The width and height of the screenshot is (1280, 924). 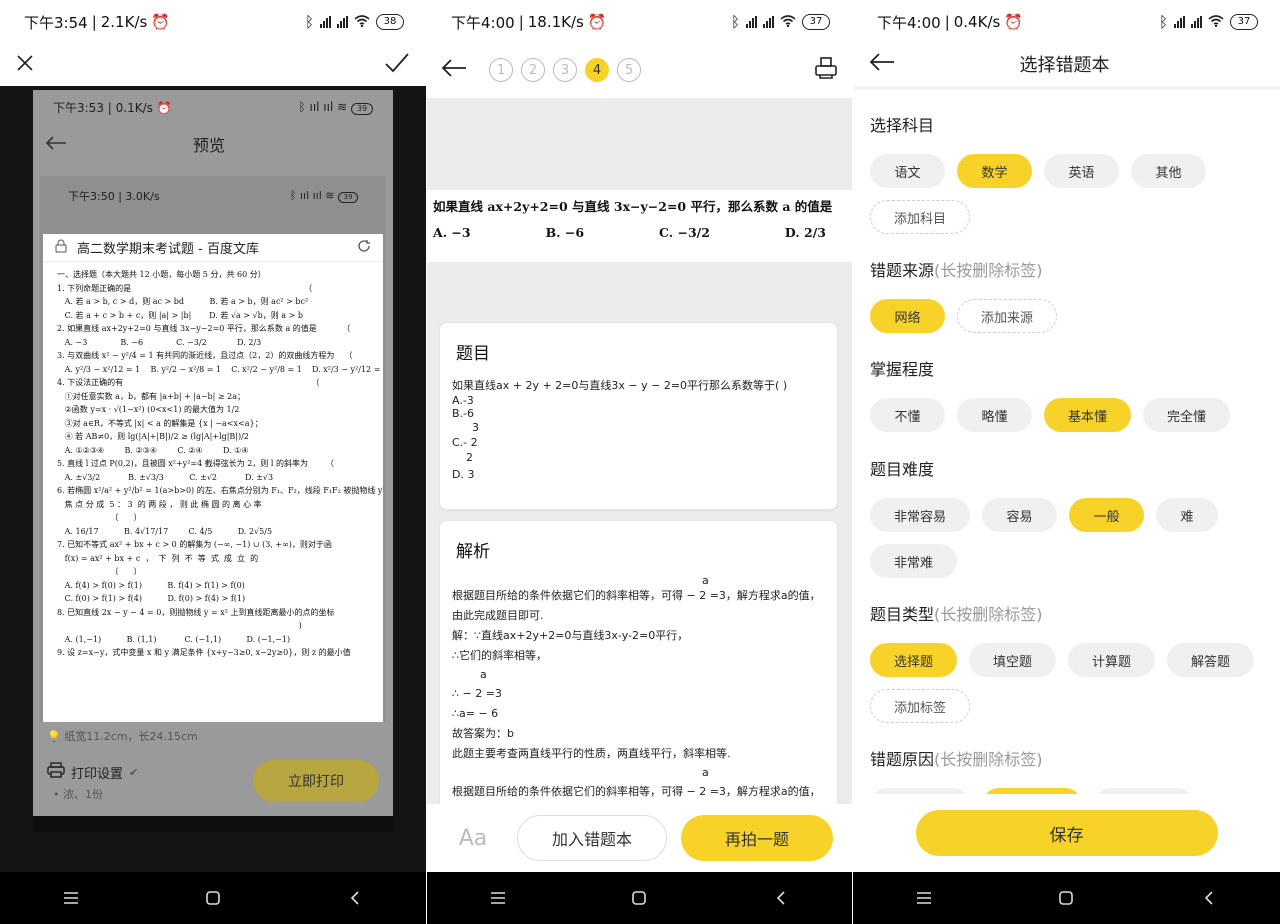 What do you see at coordinates (397, 65) in the screenshot?
I see `check-icon` at bounding box center [397, 65].